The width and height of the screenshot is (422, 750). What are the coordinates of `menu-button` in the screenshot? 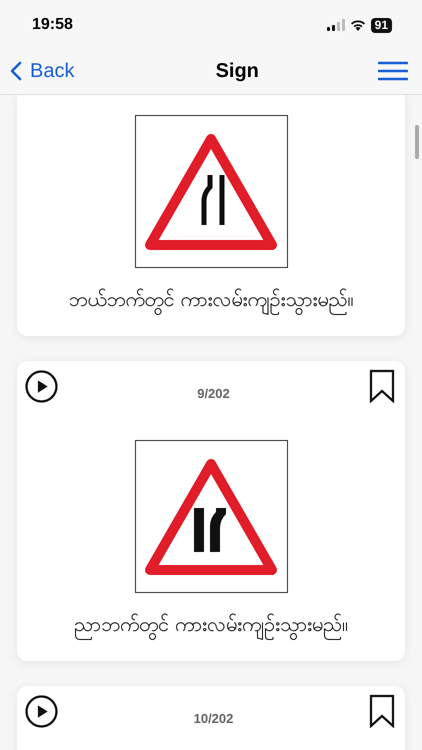 It's located at (393, 71).